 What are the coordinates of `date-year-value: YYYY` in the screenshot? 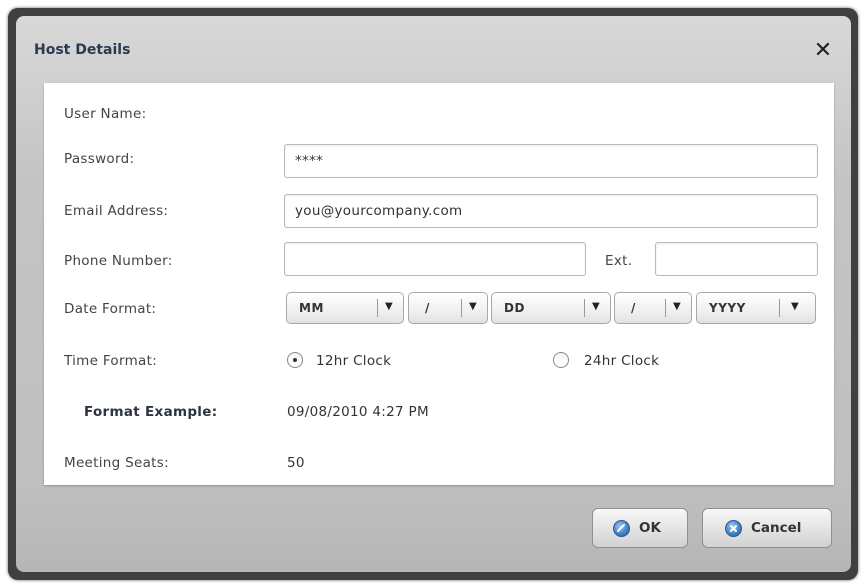 It's located at (727, 308).